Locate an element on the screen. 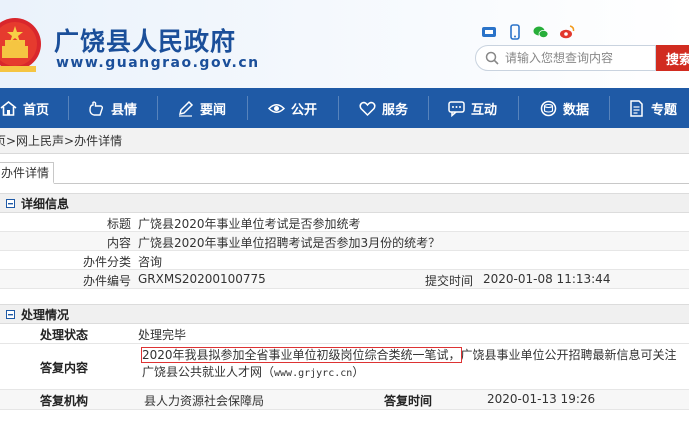 This screenshot has height=421, width=689. nav-item-interact: 互动 is located at coordinates (472, 108).